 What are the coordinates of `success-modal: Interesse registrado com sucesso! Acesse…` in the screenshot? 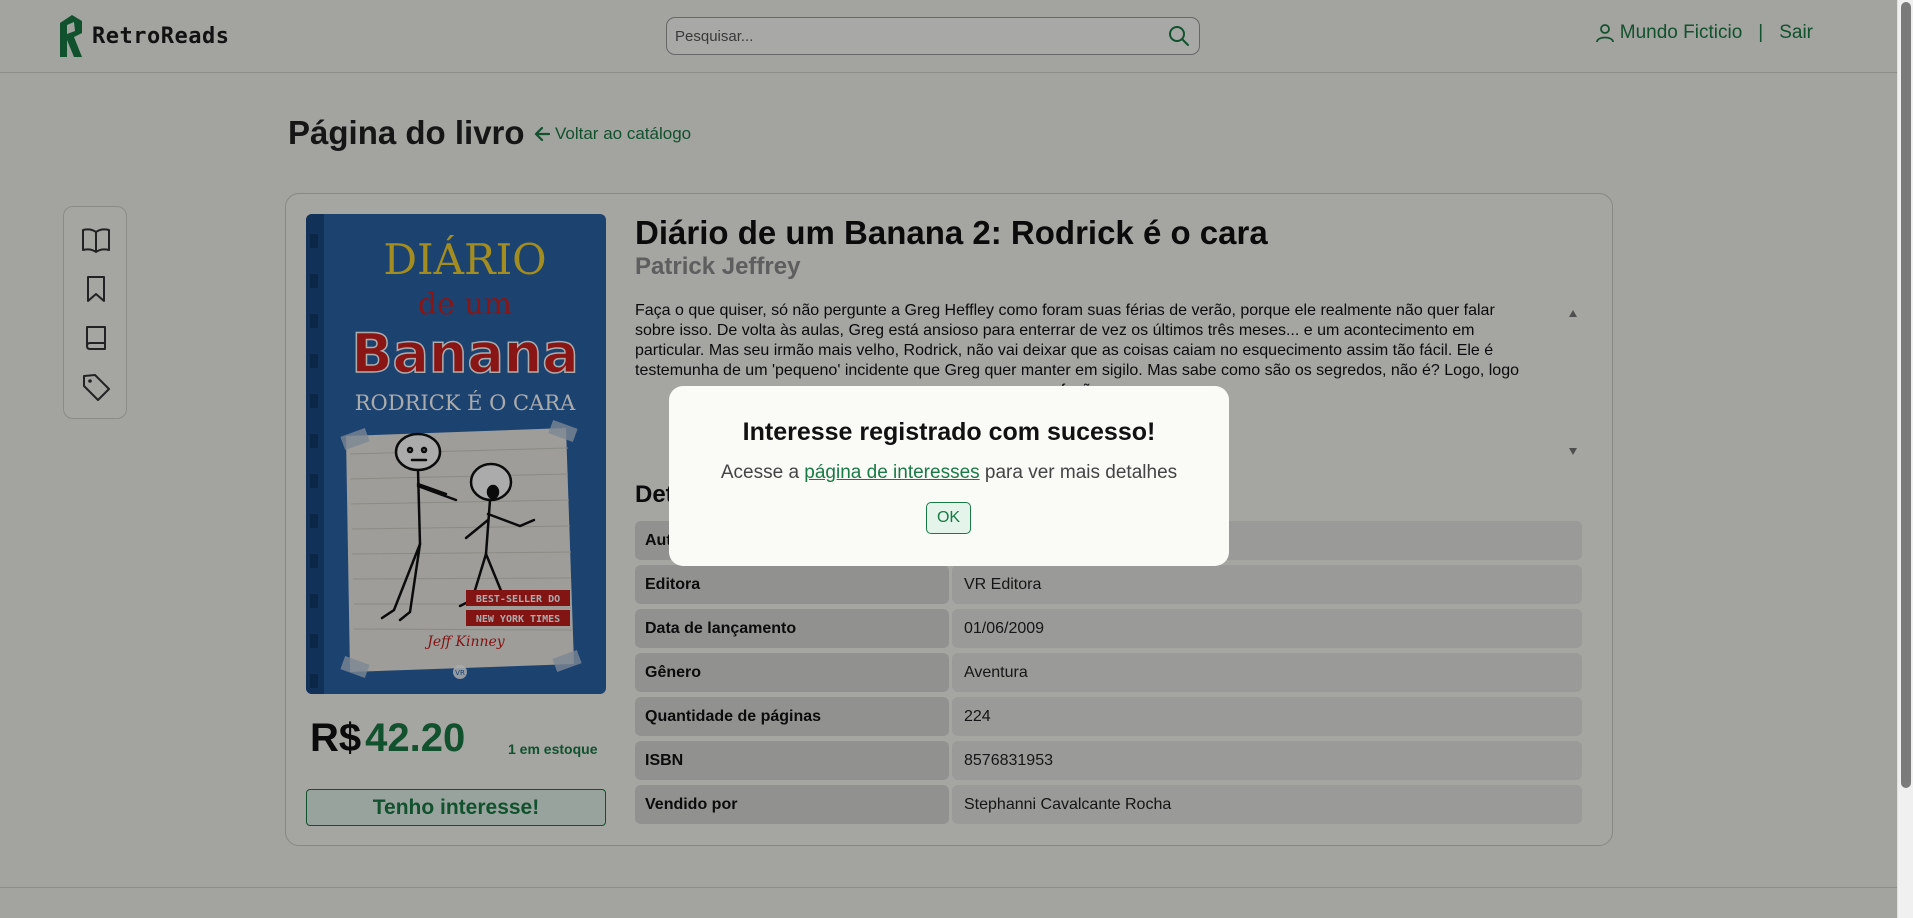 It's located at (949, 476).